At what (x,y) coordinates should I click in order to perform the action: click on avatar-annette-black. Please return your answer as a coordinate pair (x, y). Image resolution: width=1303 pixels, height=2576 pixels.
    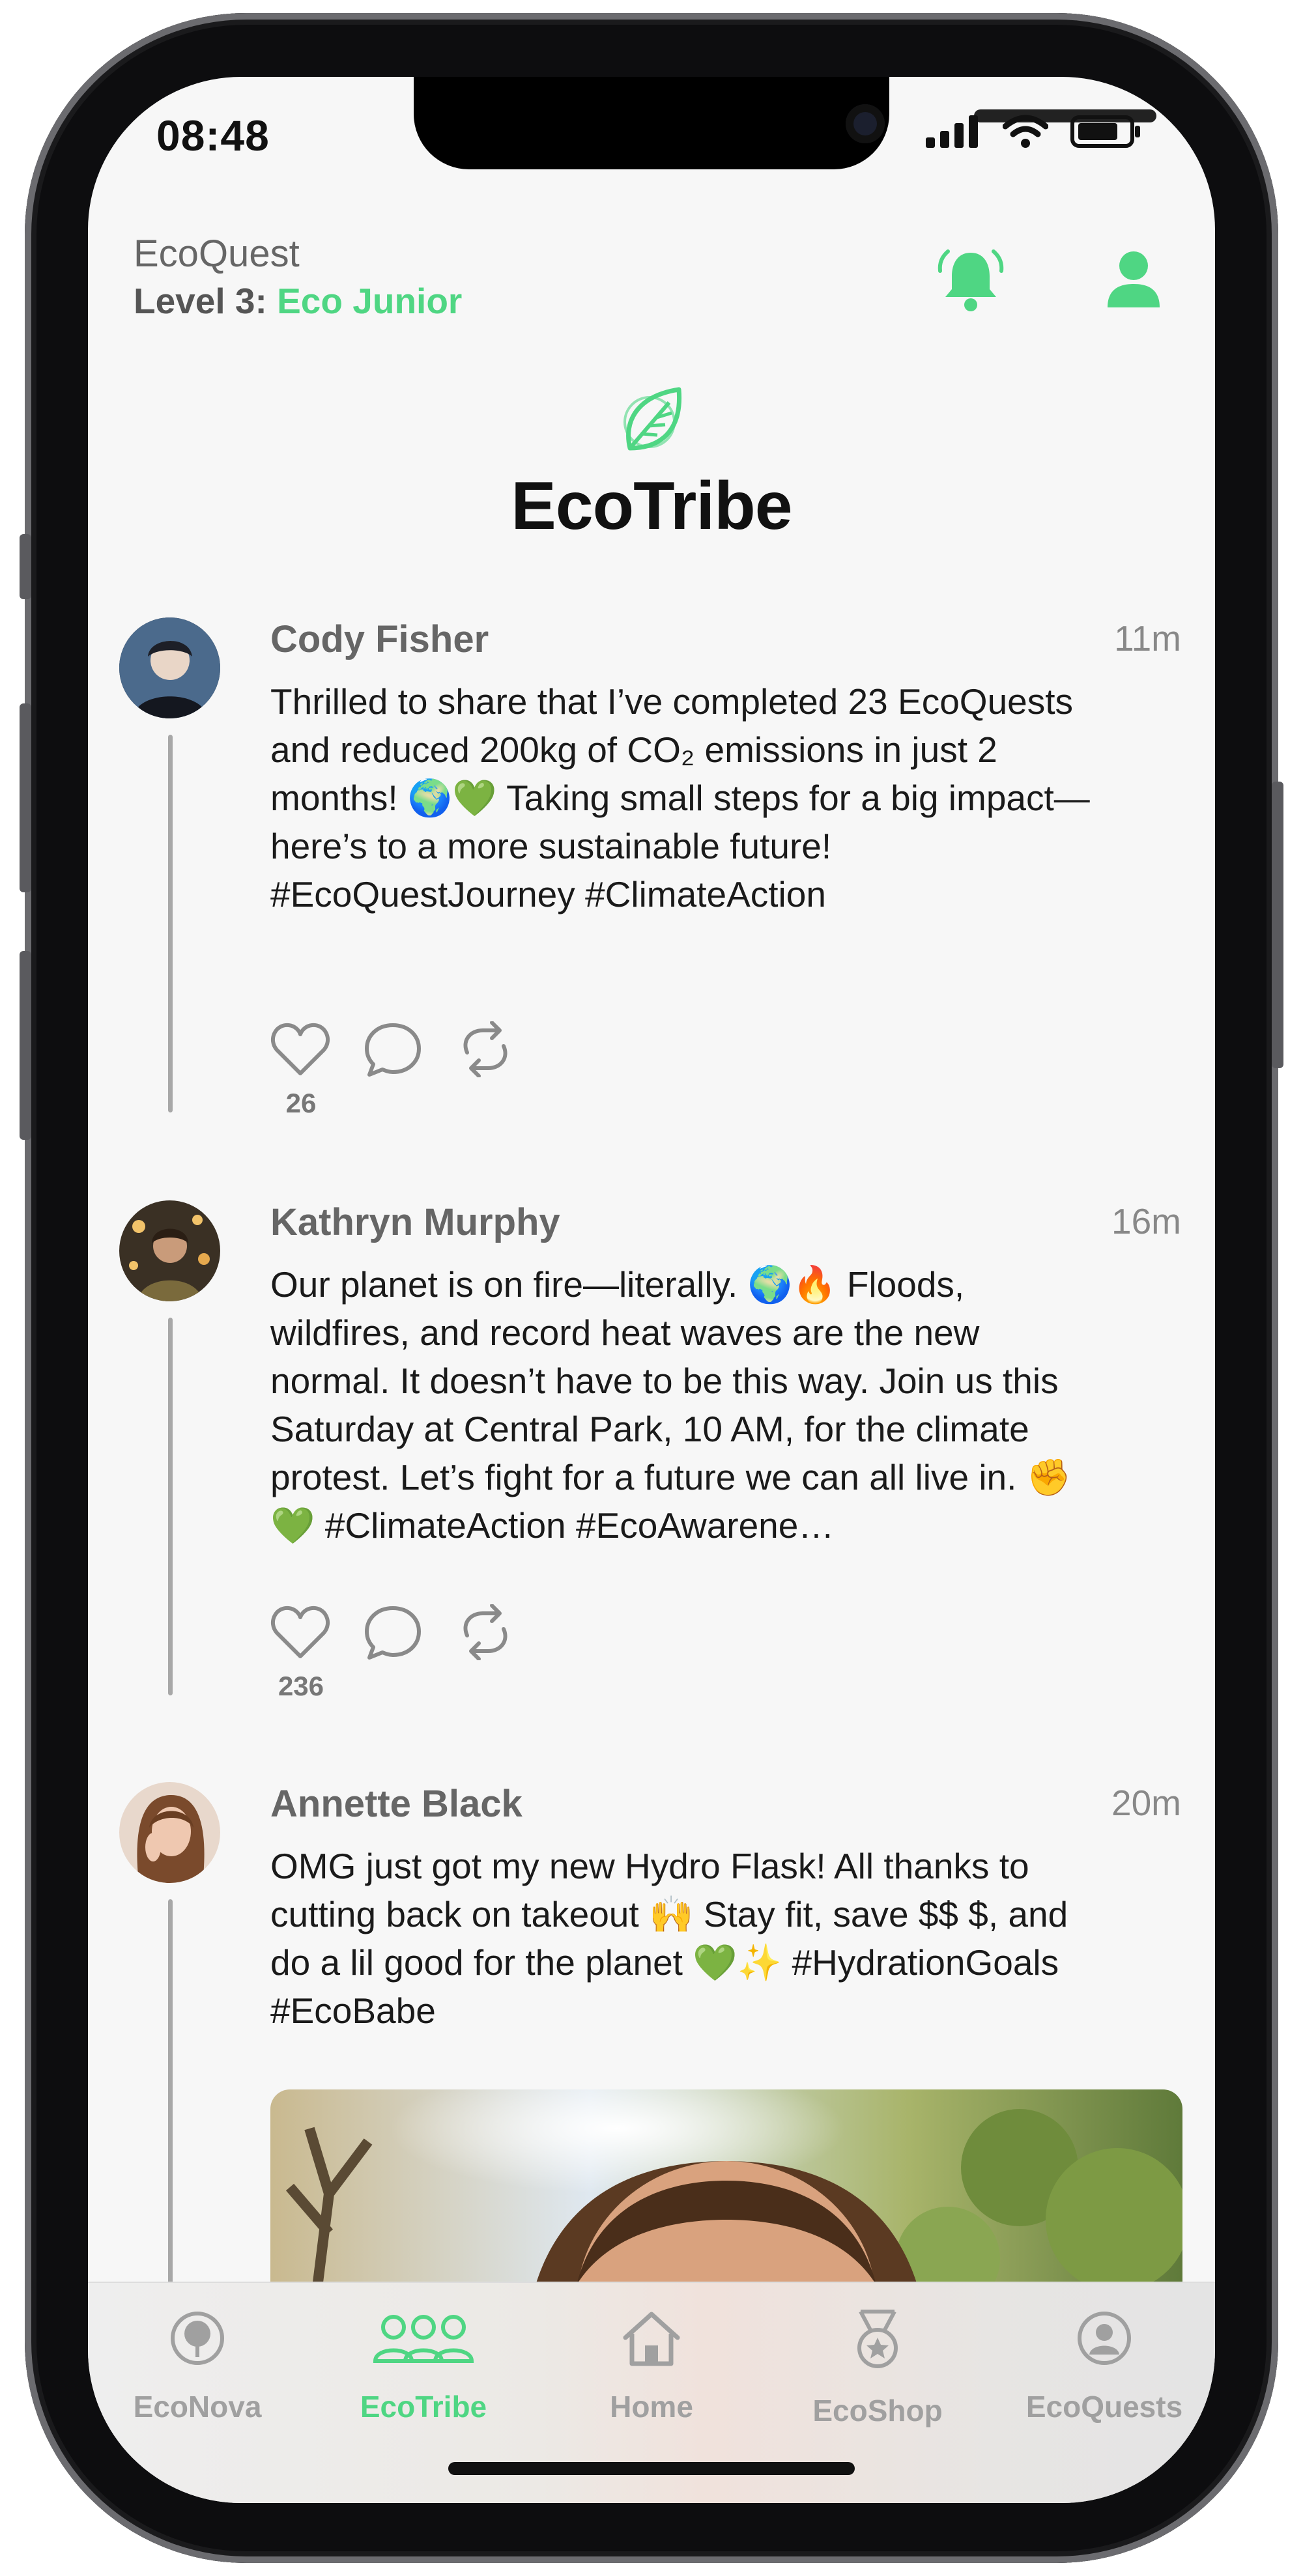
    Looking at the image, I should click on (169, 1832).